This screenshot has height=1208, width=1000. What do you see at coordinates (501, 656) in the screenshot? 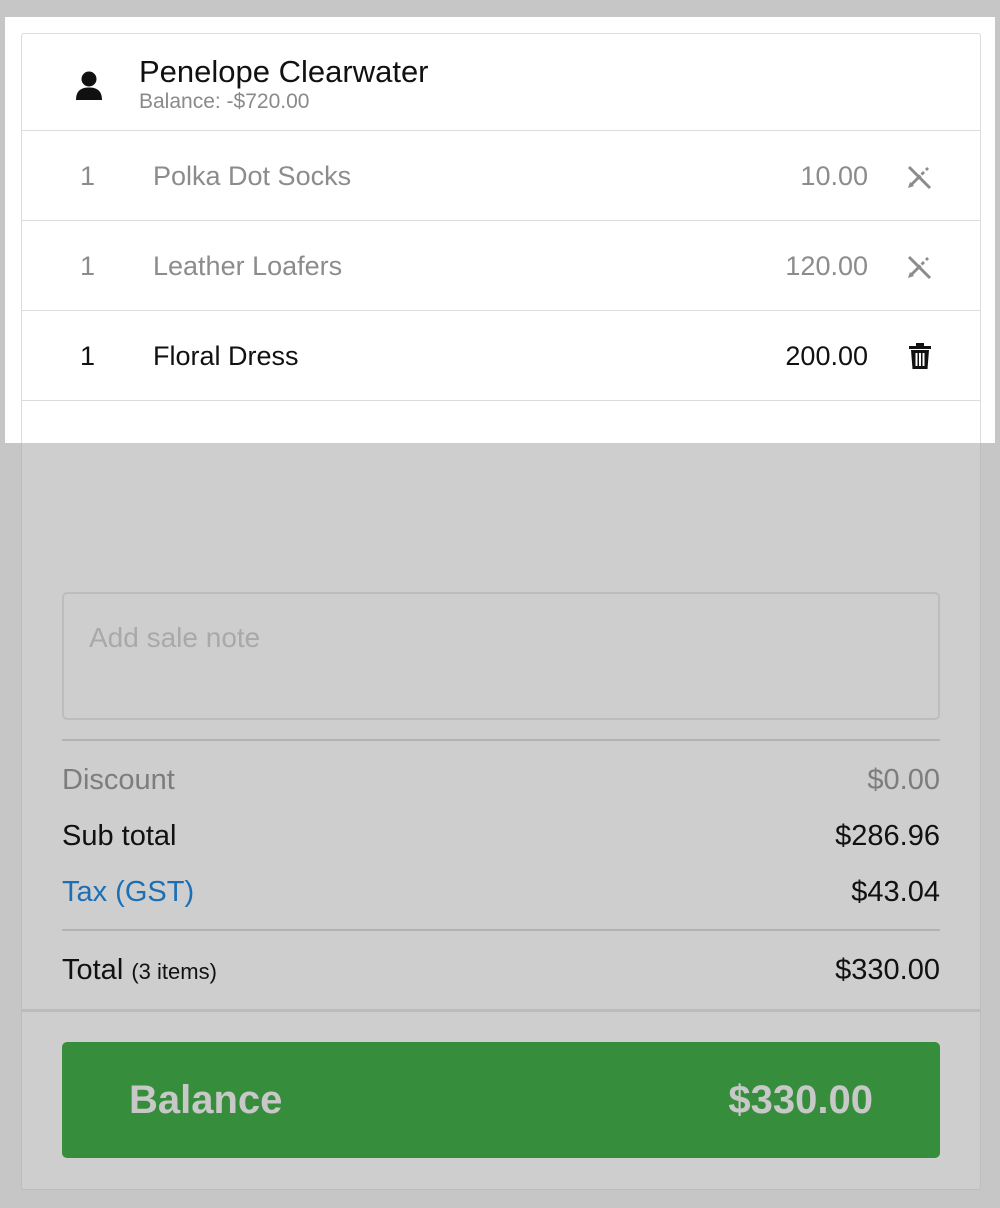
I see `sale-note-input: Add sale note` at bounding box center [501, 656].